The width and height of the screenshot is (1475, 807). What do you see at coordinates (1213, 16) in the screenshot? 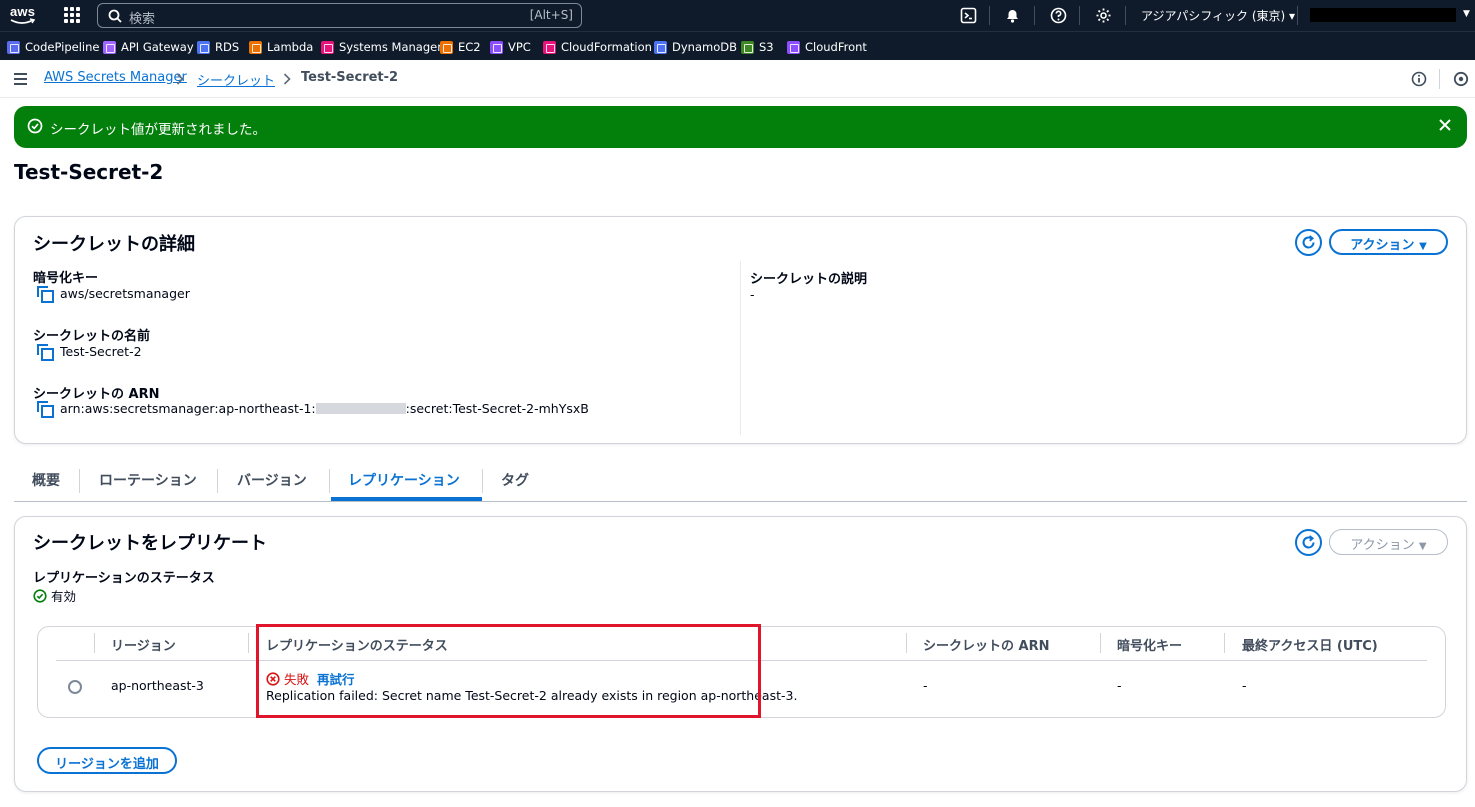
I see `region-label: アジアパシフィック (東京)` at bounding box center [1213, 16].